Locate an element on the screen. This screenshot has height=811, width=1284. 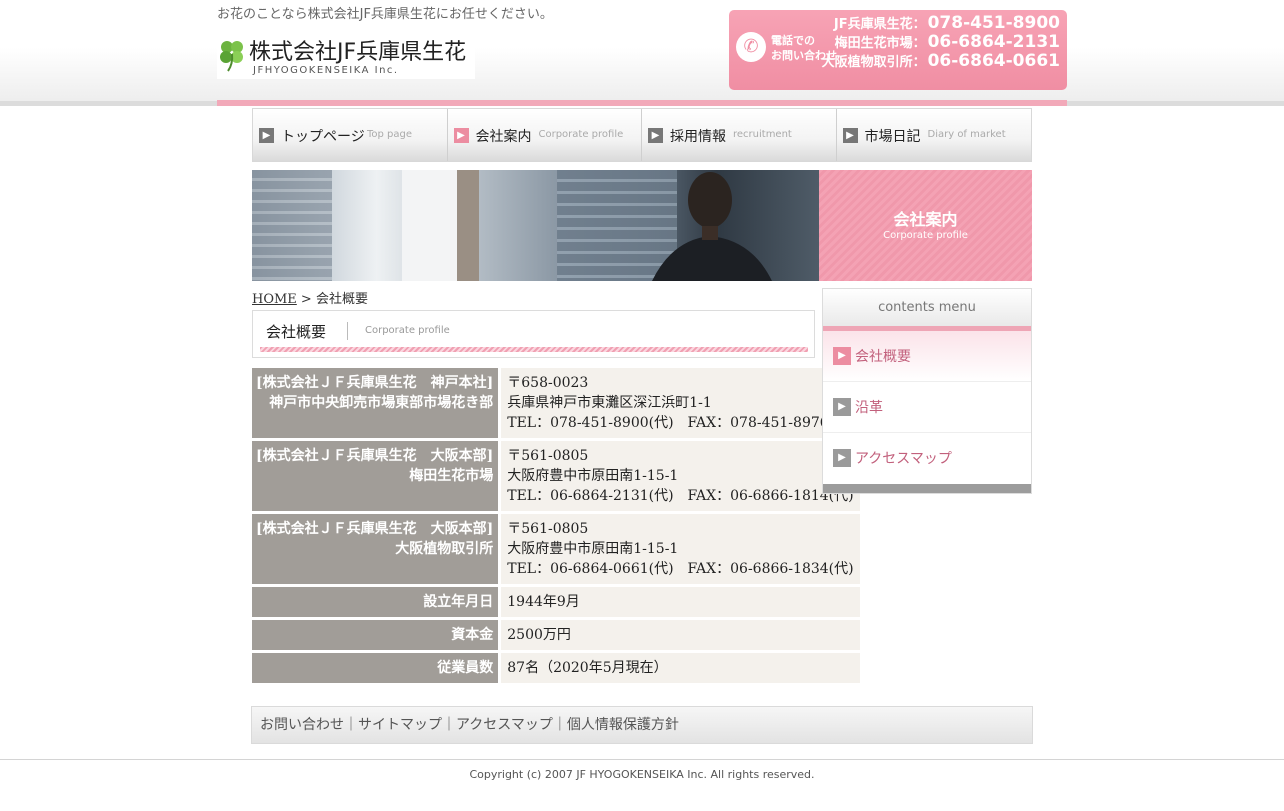
footer-links: お問い合わせ｜サイトマップ｜アクセスマップ｜個人情報保護方針 is located at coordinates (642, 725).